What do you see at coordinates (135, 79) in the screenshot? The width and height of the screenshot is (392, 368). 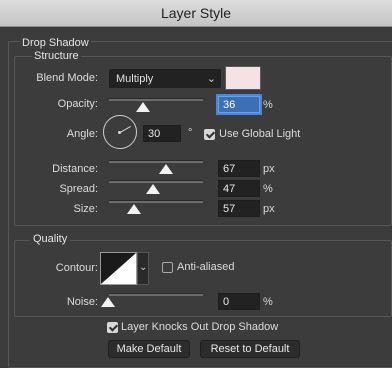 I see `blend-mode-value: Multiply` at bounding box center [135, 79].